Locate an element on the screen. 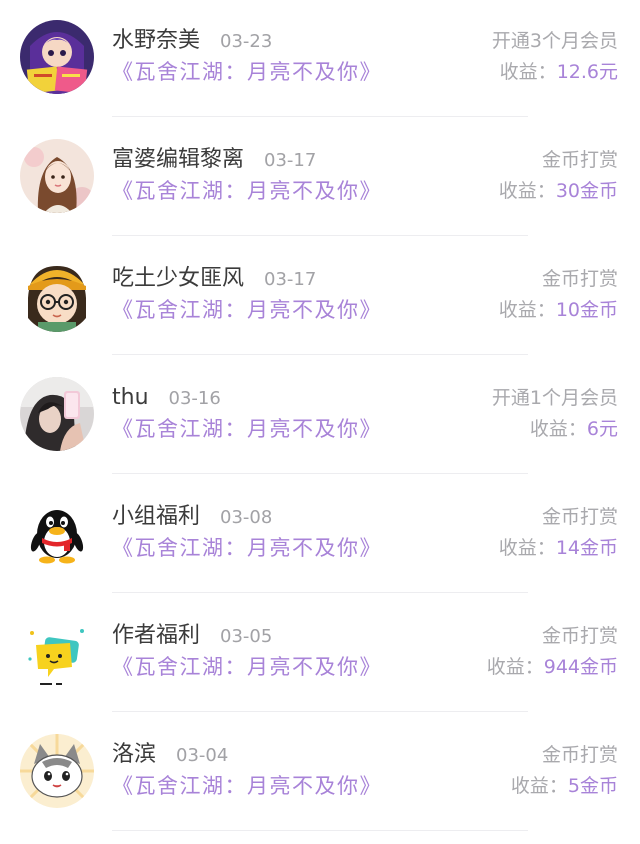 The width and height of the screenshot is (640, 844). list-item: 水野奈美 03-23 《瓦舍江湖：月亮不及你》 开通3个月会员 收益：12.6元 is located at coordinates (320, 60).